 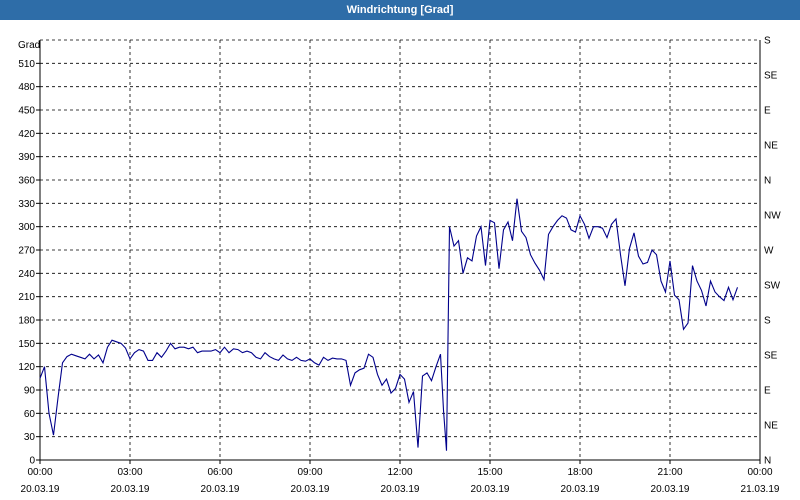 I want to click on y-tick-label: 330, so click(x=26, y=204).